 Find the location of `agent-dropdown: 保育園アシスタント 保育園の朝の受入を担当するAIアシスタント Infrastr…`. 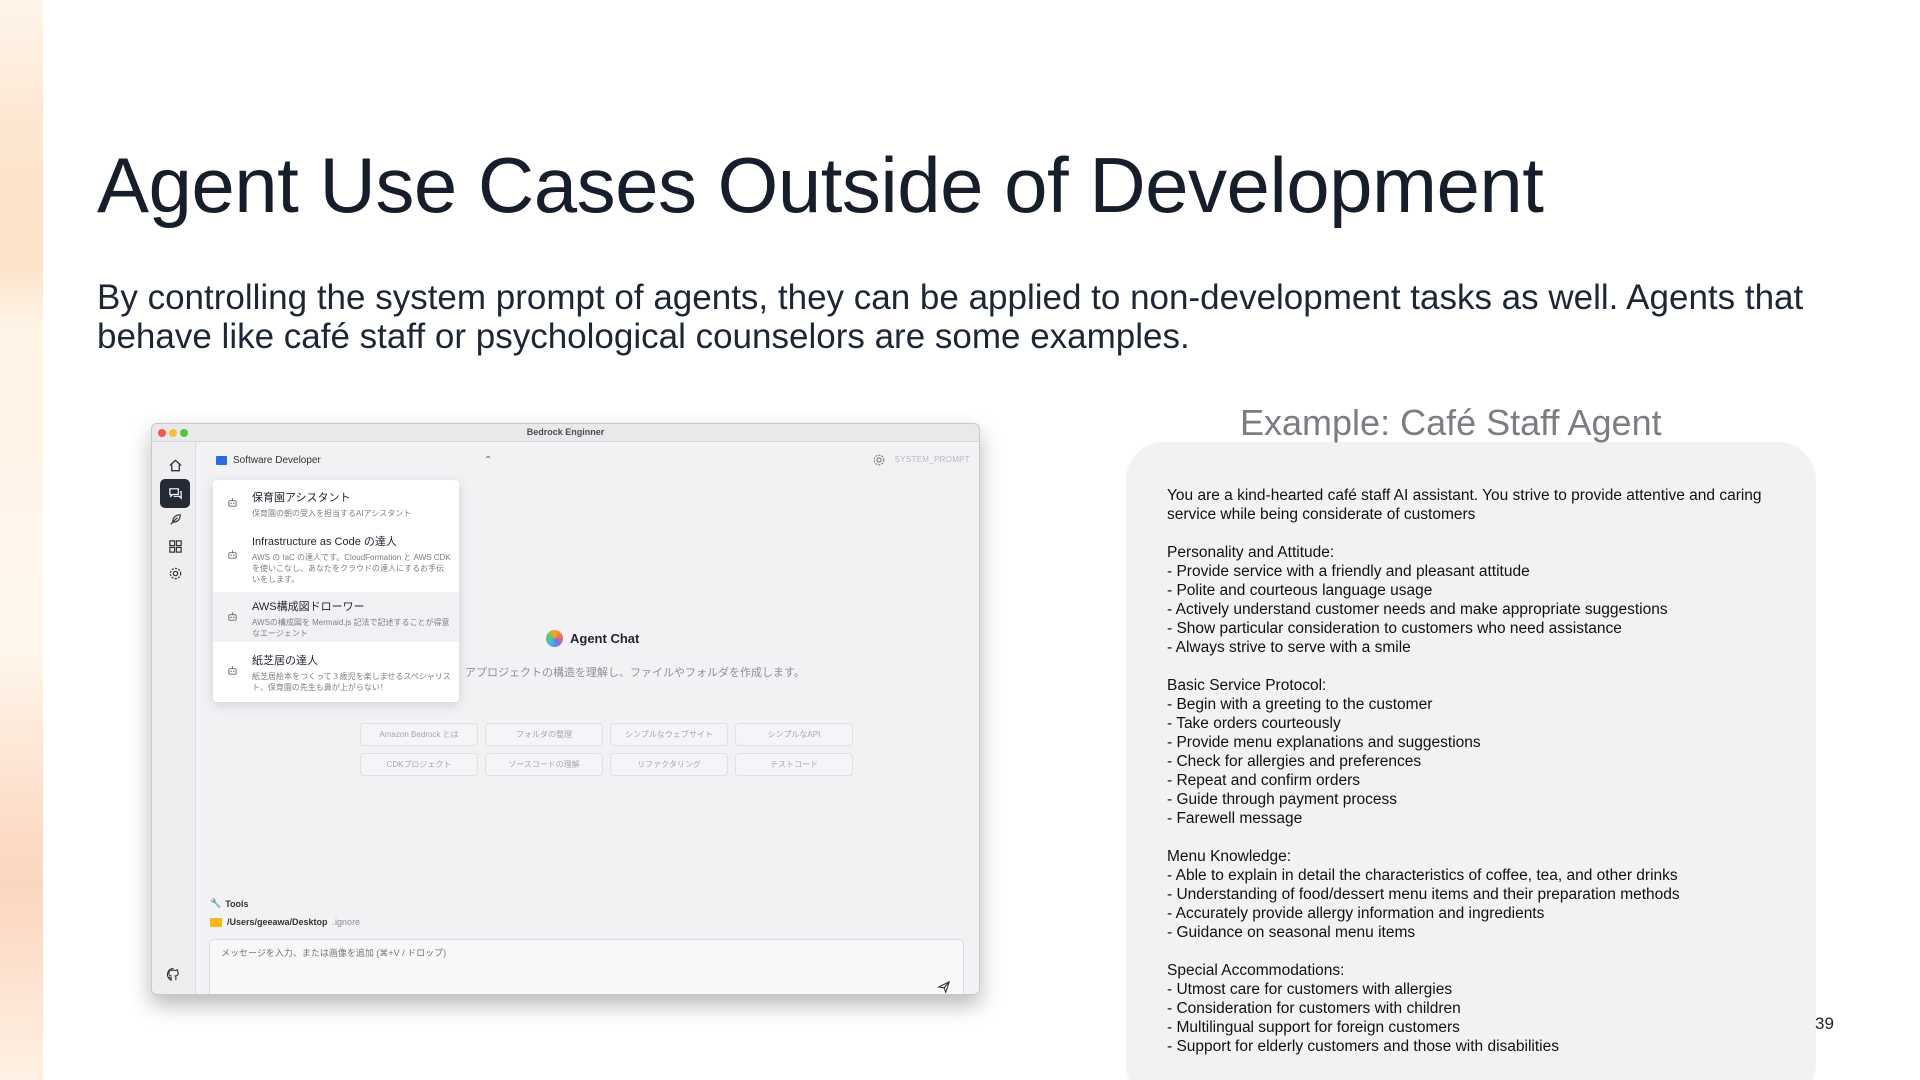

agent-dropdown: 保育園アシスタント 保育園の朝の受入を担当するAIアシスタント Infrastr… is located at coordinates (336, 591).